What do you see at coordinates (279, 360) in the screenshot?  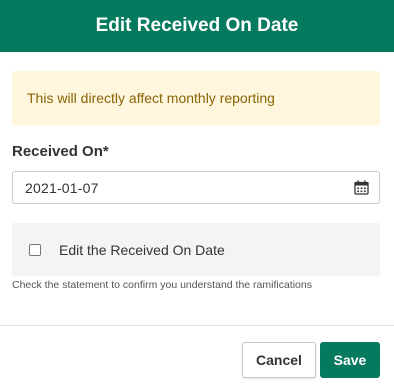 I see `cancel-button: Cancel` at bounding box center [279, 360].